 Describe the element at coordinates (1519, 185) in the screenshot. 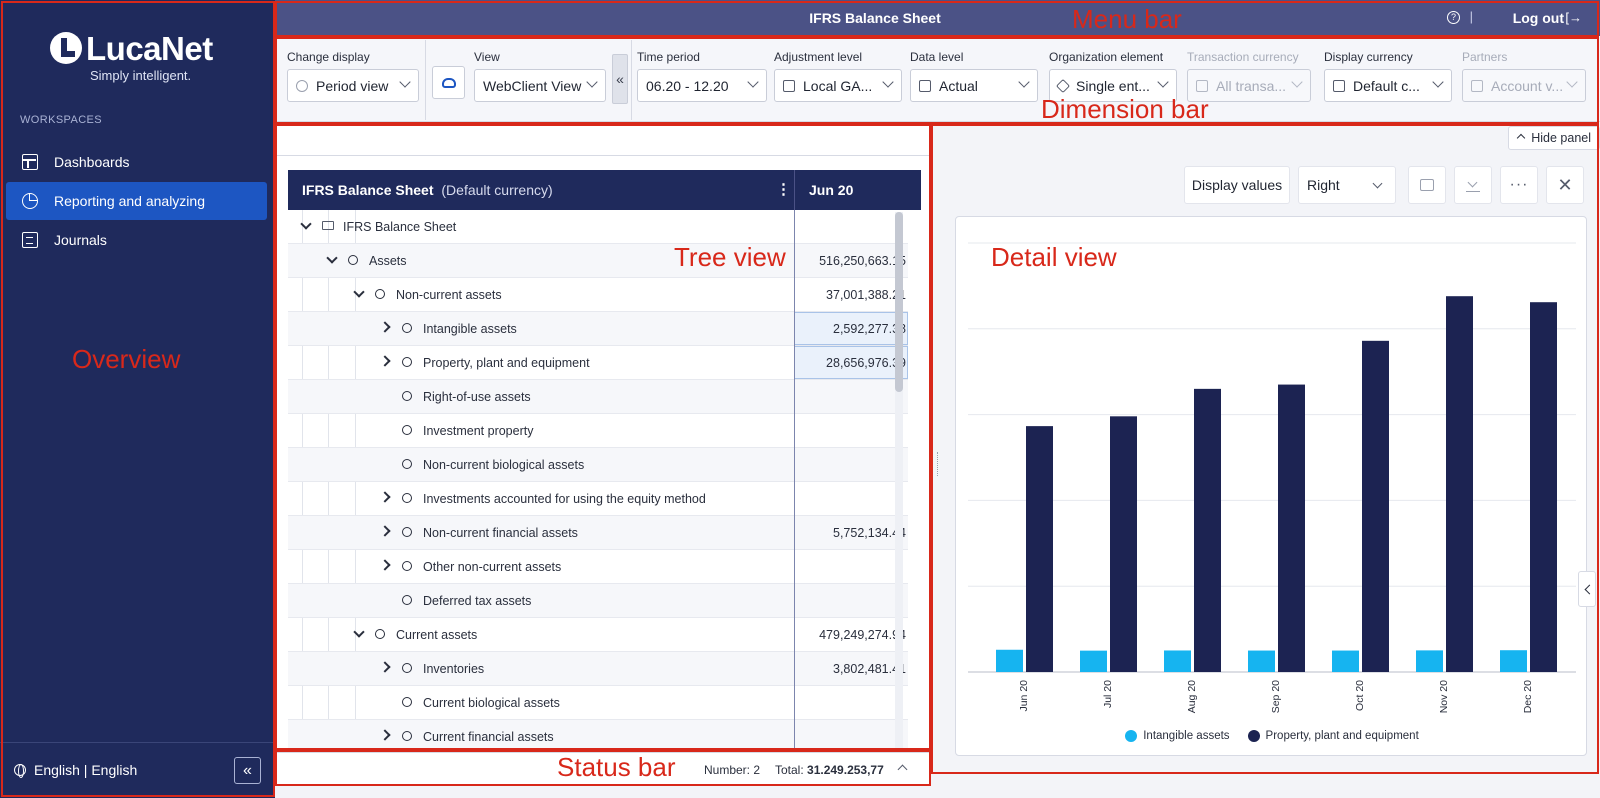

I see `more-options-button: ···` at that location.